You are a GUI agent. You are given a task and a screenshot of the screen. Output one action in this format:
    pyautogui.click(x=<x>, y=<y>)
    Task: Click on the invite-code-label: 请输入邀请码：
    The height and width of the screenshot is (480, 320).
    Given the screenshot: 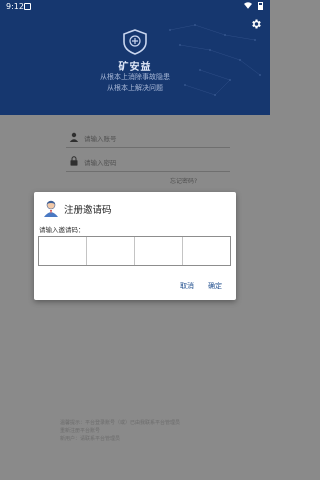 What is the action you would take?
    pyautogui.click(x=62, y=230)
    